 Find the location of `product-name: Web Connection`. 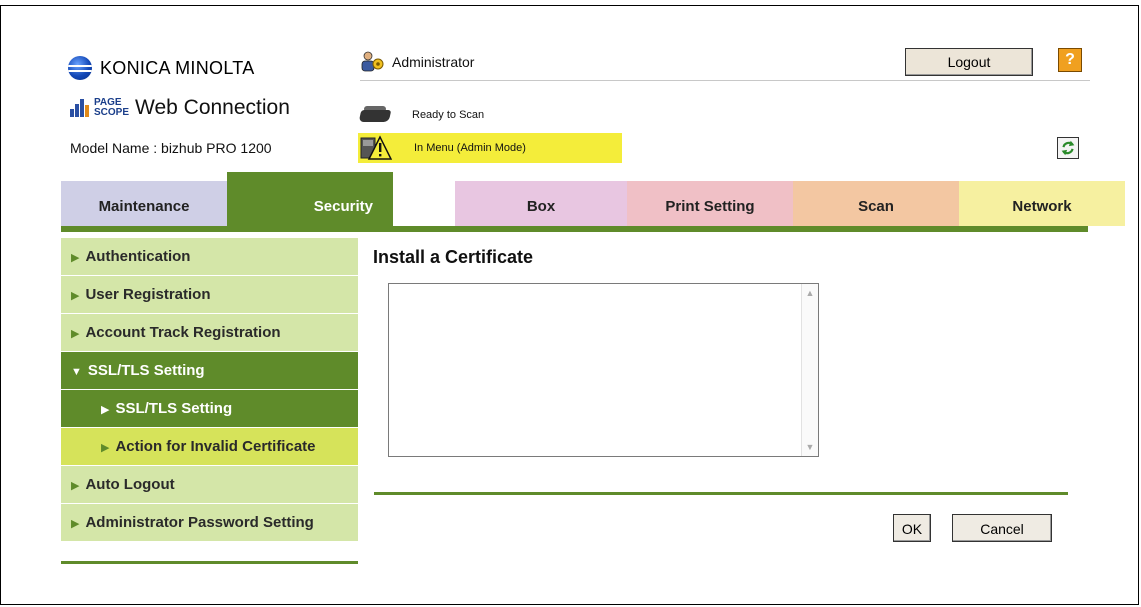

product-name: Web Connection is located at coordinates (212, 107).